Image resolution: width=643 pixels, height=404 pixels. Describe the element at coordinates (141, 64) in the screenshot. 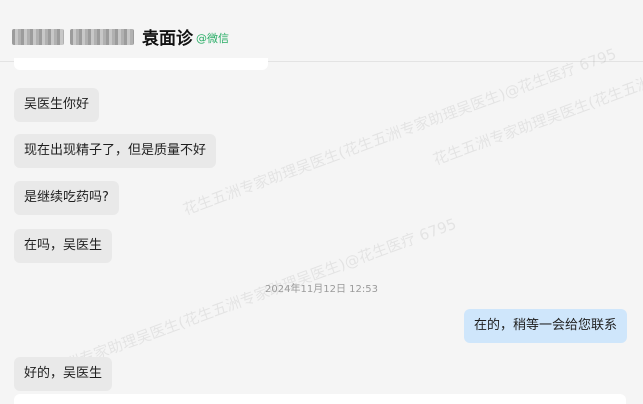

I see `previous-message-bubble` at that location.